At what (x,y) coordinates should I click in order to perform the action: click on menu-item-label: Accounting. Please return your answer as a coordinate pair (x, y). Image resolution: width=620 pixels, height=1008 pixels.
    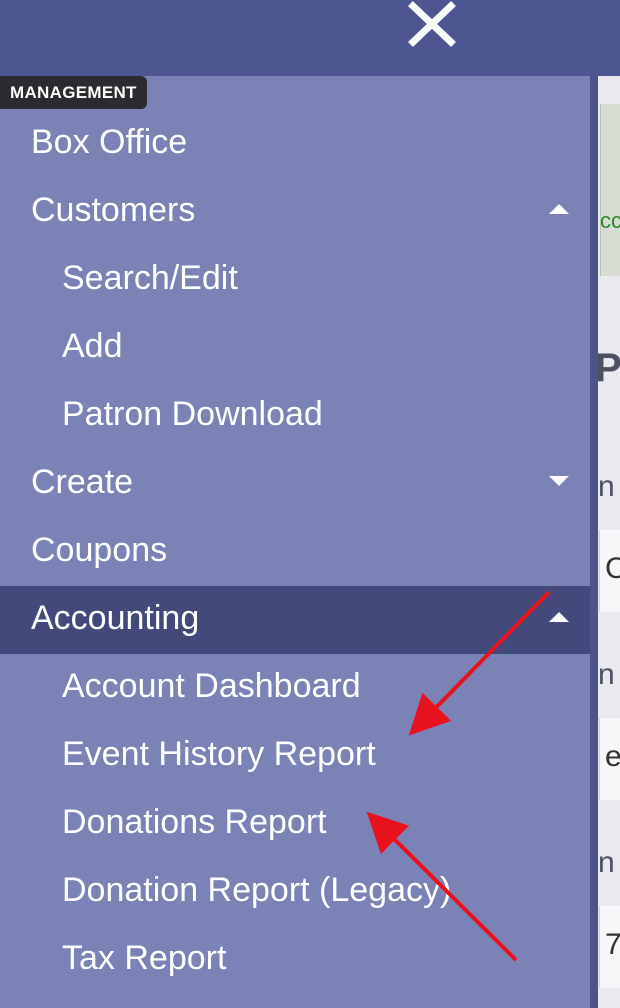
    Looking at the image, I should click on (115, 618).